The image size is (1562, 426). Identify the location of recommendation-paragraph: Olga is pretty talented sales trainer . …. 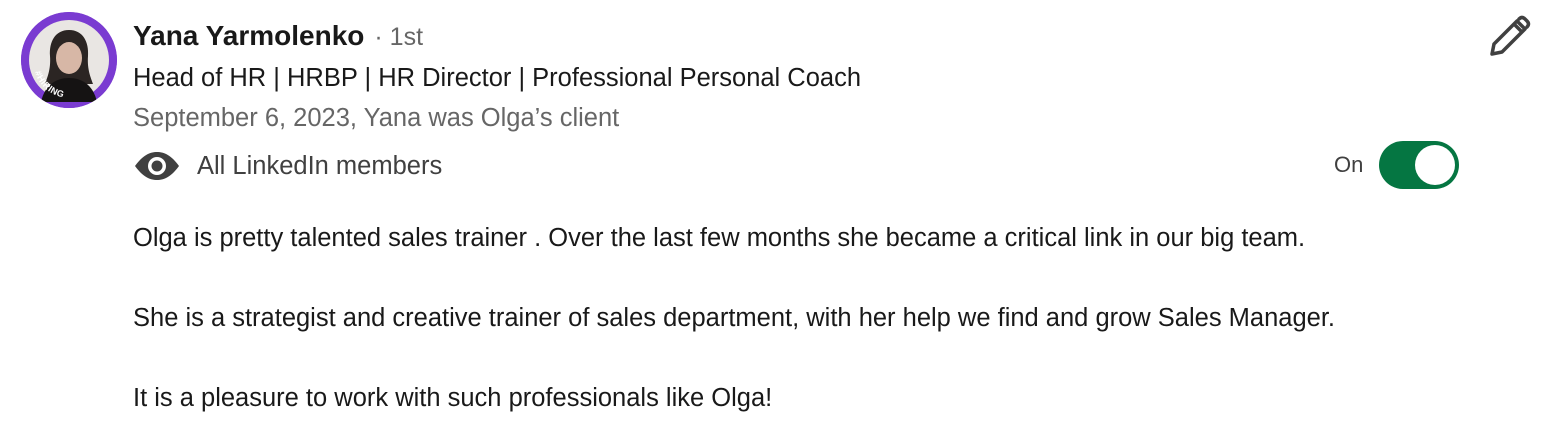
(719, 238).